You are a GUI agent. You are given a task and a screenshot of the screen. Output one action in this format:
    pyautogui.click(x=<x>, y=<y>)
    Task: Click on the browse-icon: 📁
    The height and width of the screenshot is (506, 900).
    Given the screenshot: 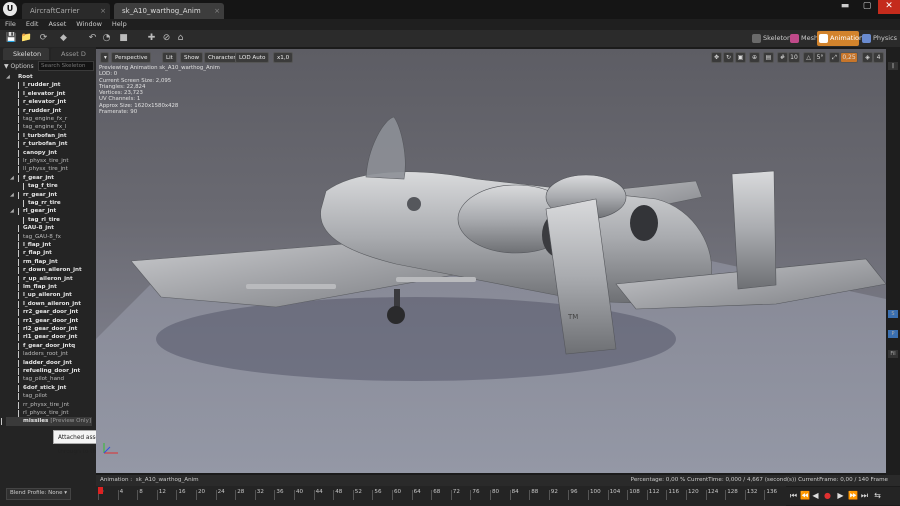 What is the action you would take?
    pyautogui.click(x=26, y=38)
    